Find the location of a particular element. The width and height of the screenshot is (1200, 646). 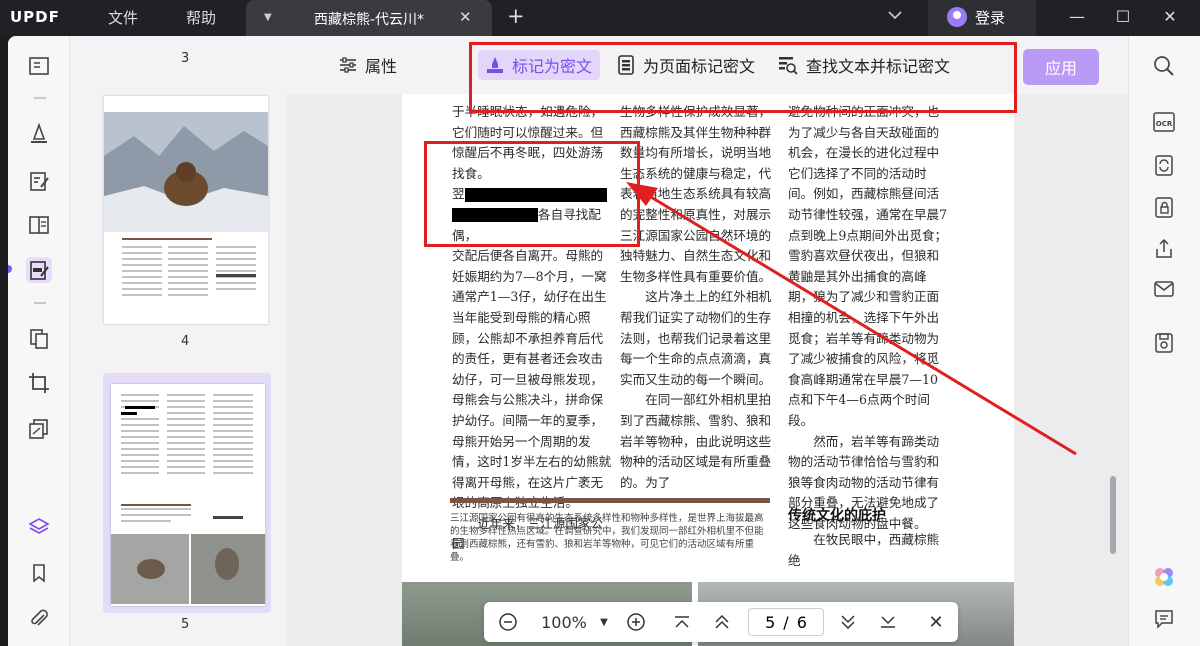

ocr-icon: OCR is located at coordinates (1164, 122).